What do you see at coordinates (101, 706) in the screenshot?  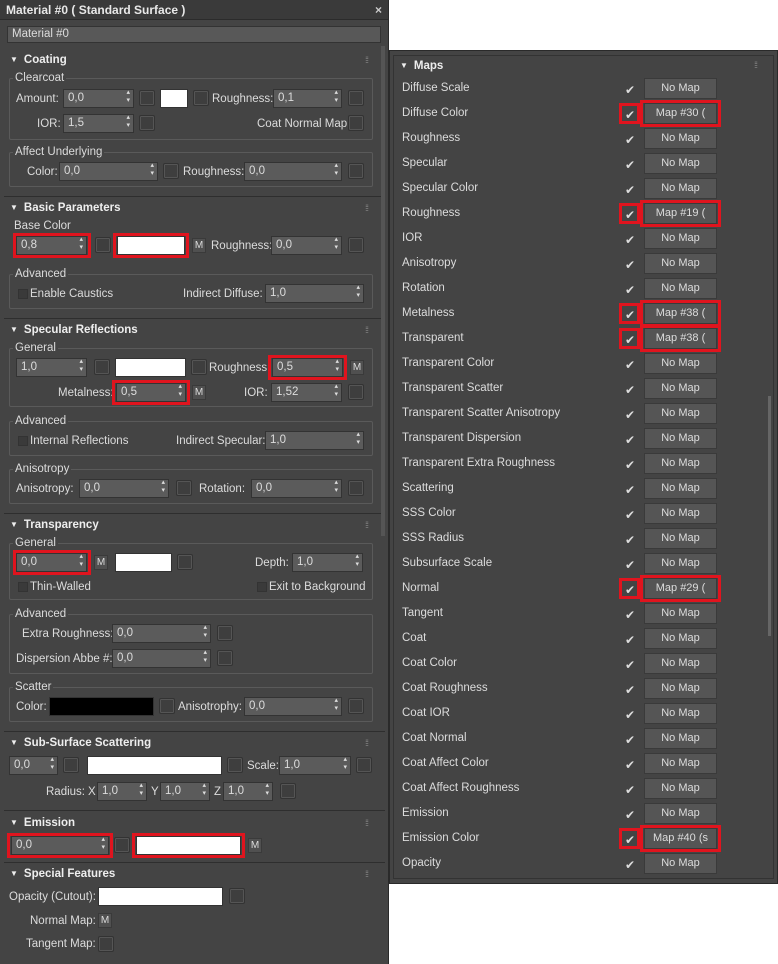 I see `scatter-color-swatch` at bounding box center [101, 706].